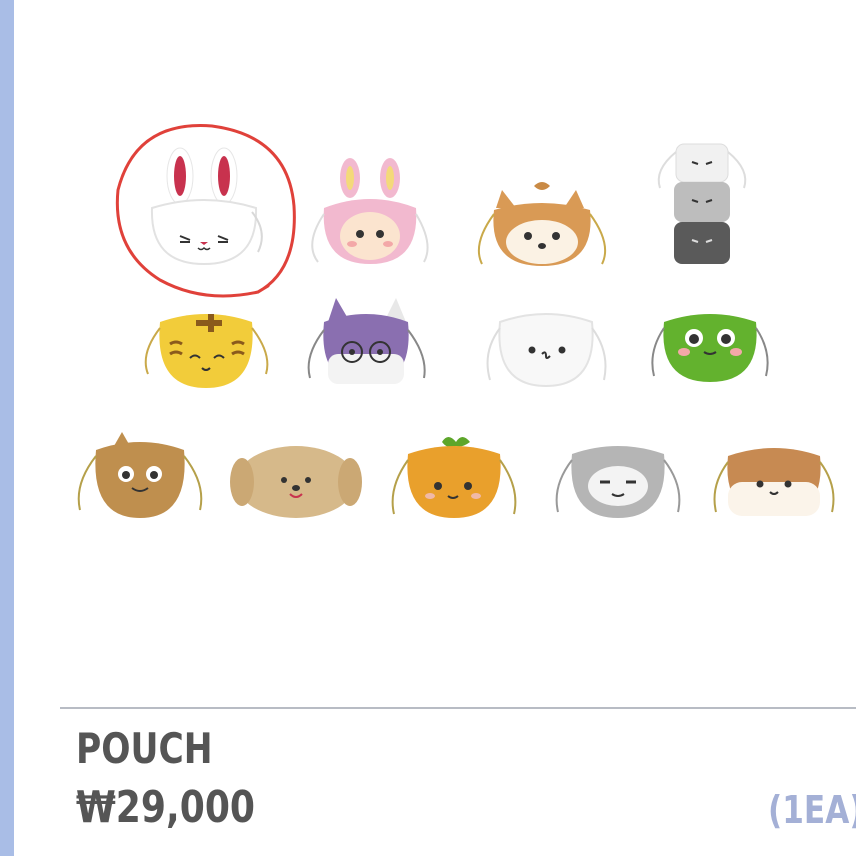  What do you see at coordinates (207, 347) in the screenshot?
I see `tiger-pouch-icon` at bounding box center [207, 347].